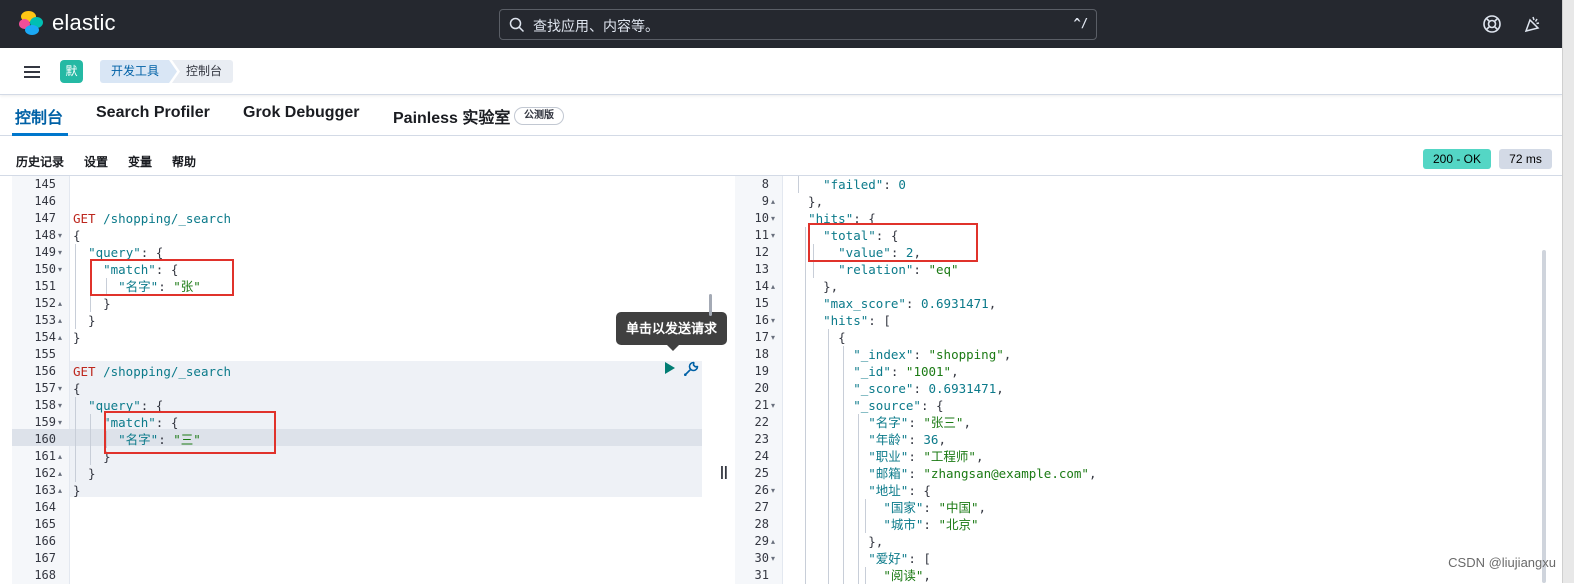 This screenshot has height=584, width=1574. What do you see at coordinates (862, 575) in the screenshot?
I see `code-line: "阅读",` at bounding box center [862, 575].